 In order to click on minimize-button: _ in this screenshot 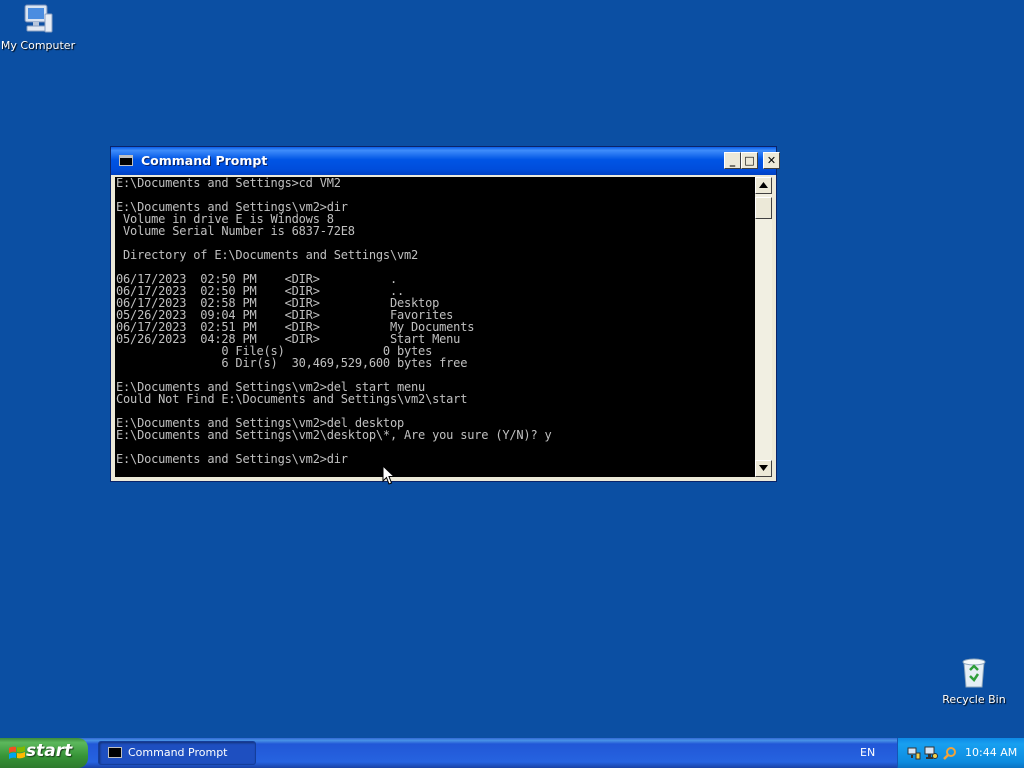, I will do `click(732, 160)`.